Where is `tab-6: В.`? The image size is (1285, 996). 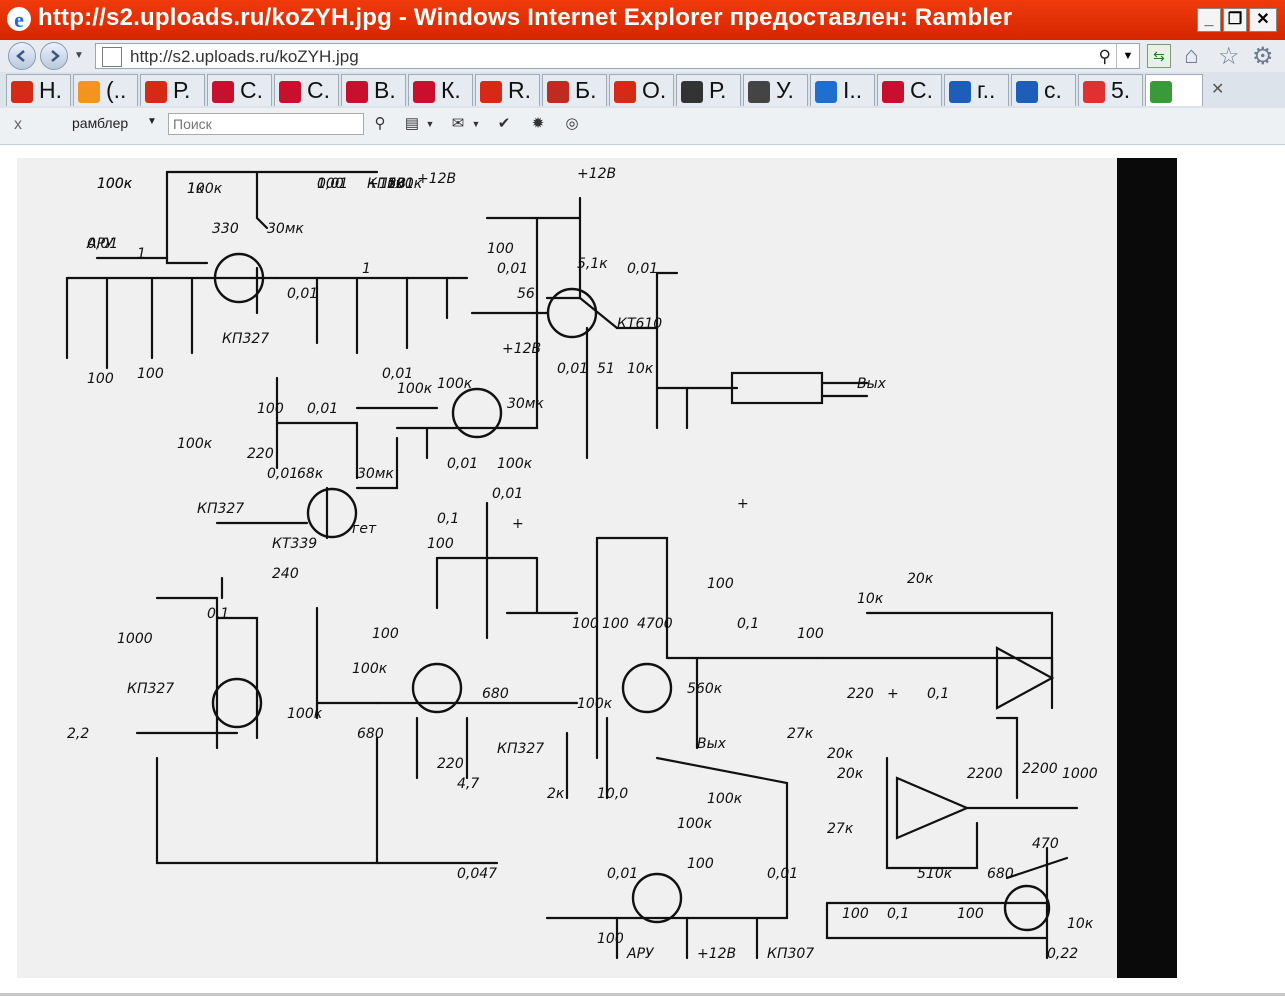 tab-6: В. is located at coordinates (373, 90).